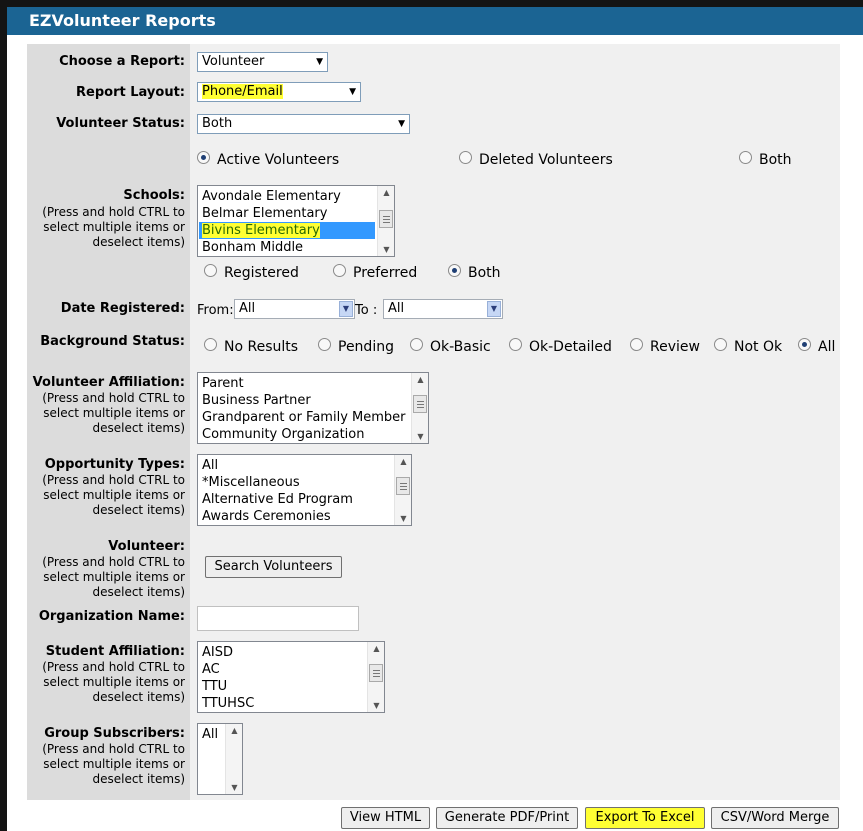 This screenshot has height=831, width=863. I want to click on date-to-select: All ▼, so click(443, 309).